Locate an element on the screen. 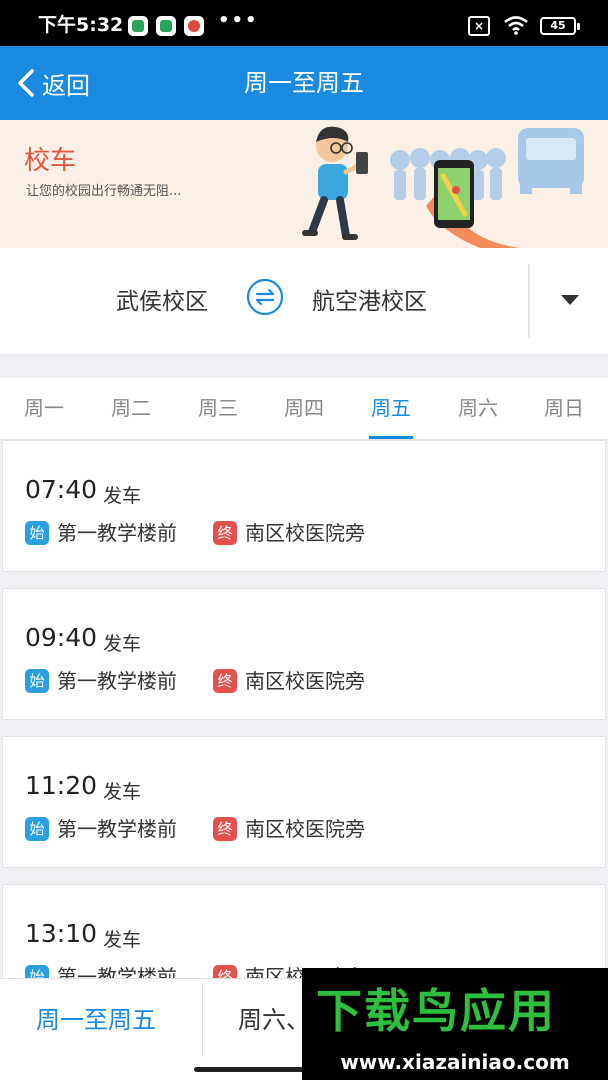 The image size is (608, 1080). trip-card: 11:20 发车 始 第一教学楼前 终 南区校医院旁 is located at coordinates (304, 802).